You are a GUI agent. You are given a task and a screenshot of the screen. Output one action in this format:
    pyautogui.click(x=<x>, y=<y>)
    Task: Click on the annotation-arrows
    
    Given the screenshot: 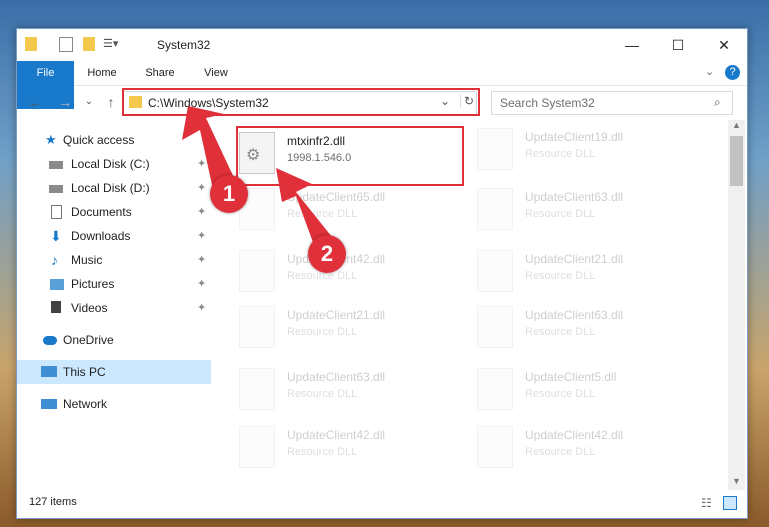 What is the action you would take?
    pyautogui.click(x=259, y=181)
    